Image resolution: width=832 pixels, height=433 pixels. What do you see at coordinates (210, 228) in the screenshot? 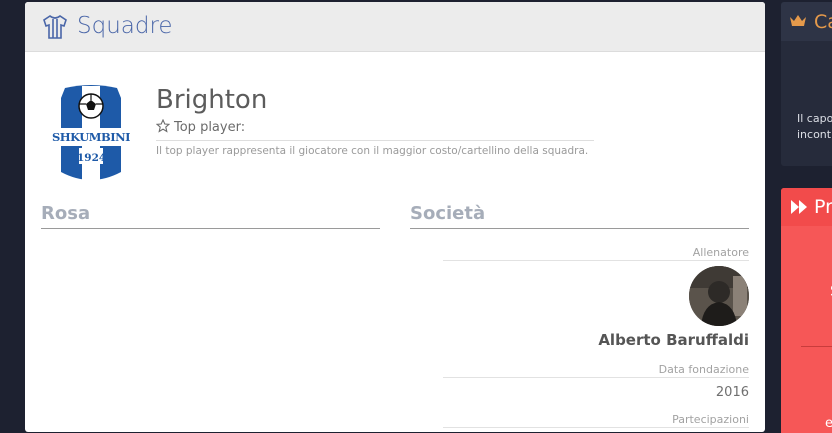
I see `section-rule-rosa` at bounding box center [210, 228].